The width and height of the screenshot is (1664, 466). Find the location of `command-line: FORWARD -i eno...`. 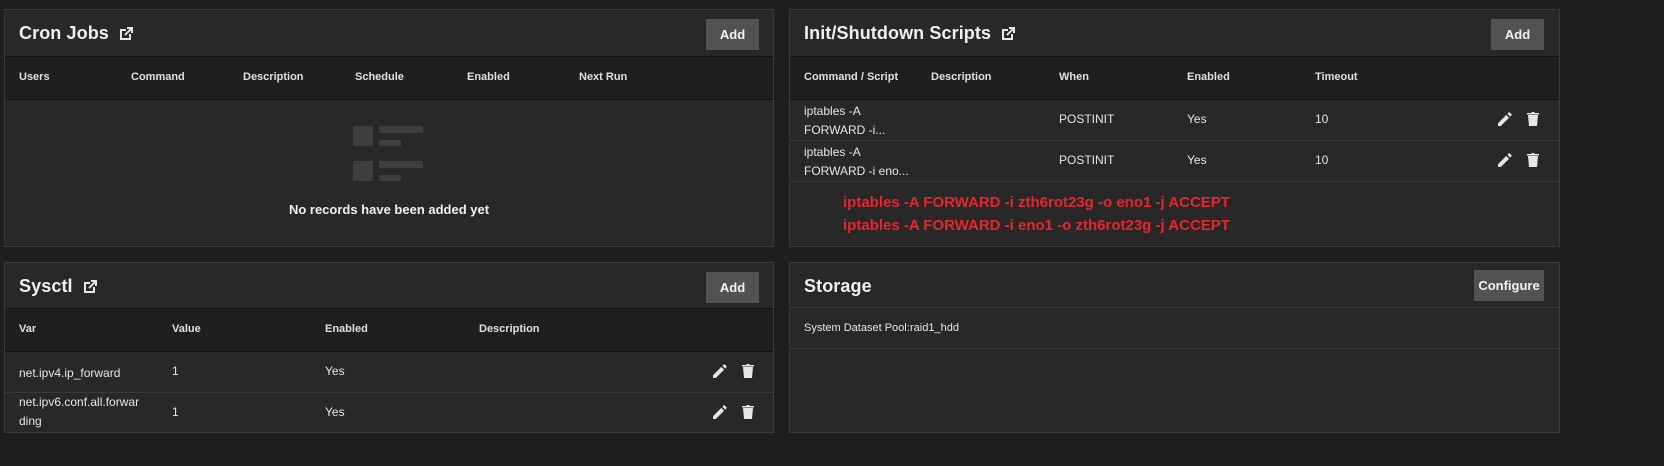

command-line: FORWARD -i eno... is located at coordinates (856, 171).